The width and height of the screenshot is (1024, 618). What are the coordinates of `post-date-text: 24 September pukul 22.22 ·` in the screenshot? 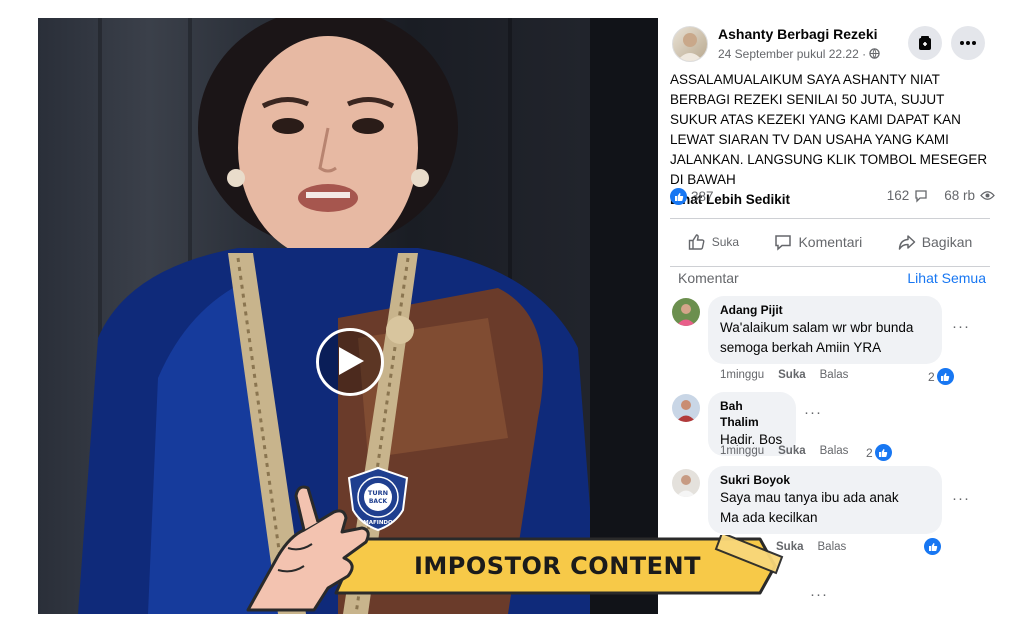 It's located at (792, 54).